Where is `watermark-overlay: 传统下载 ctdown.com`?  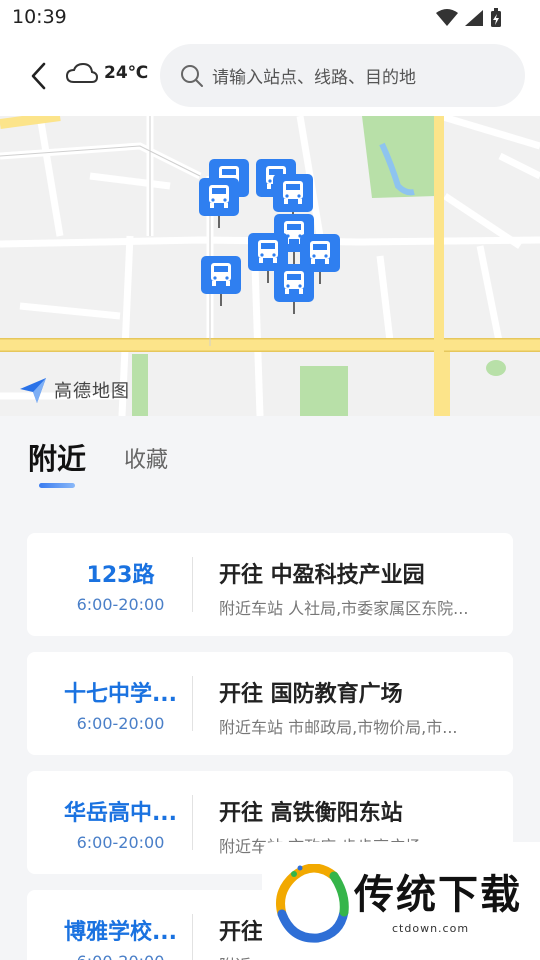
watermark-overlay: 传统下载 ctdown.com is located at coordinates (401, 901).